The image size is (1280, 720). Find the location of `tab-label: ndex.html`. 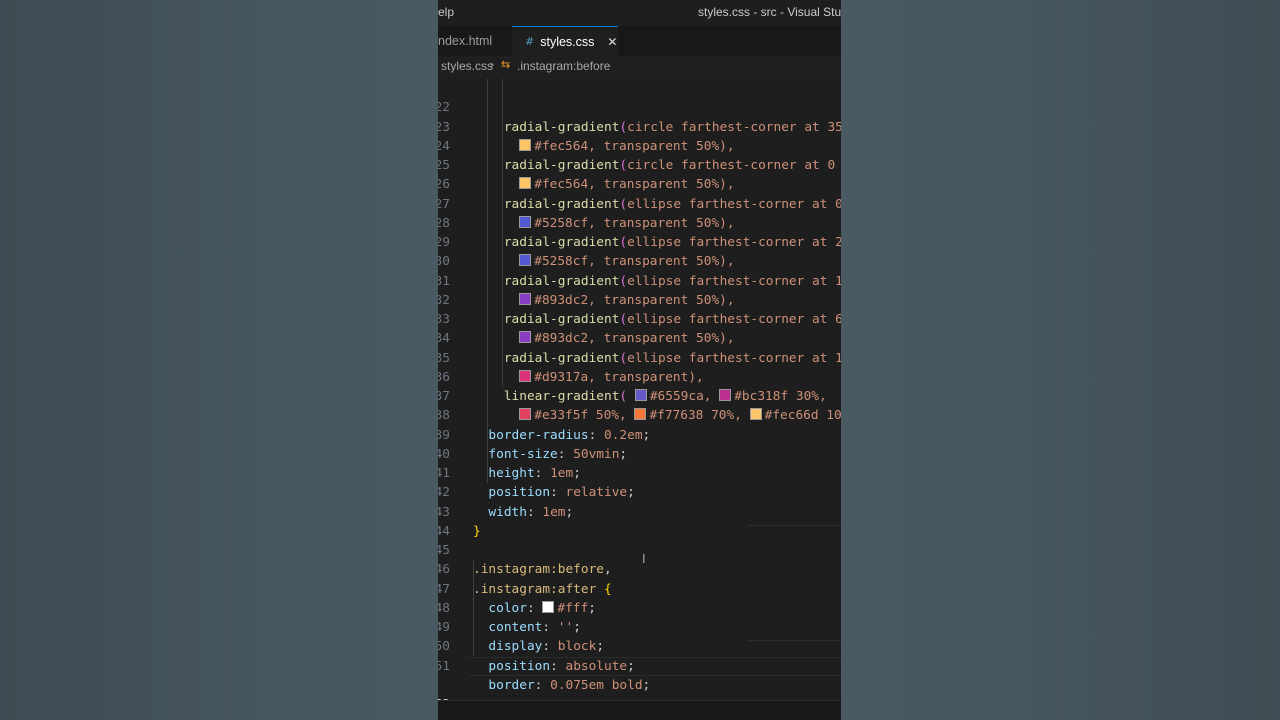

tab-label: ndex.html is located at coordinates (465, 41).